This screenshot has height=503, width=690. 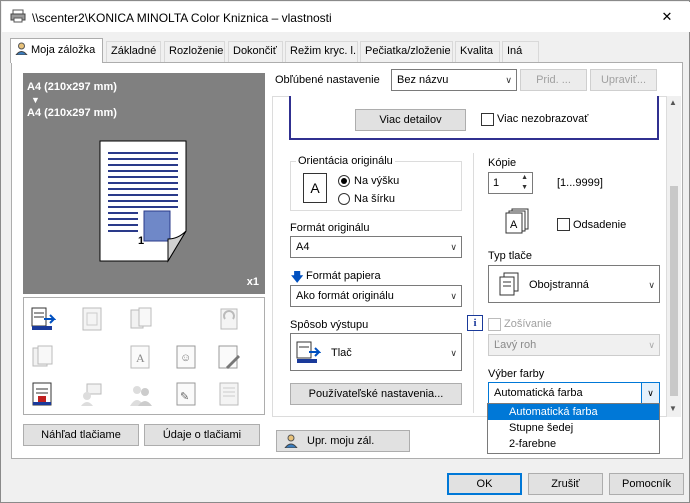 I want to click on document-color-icon, so click(x=43, y=394).